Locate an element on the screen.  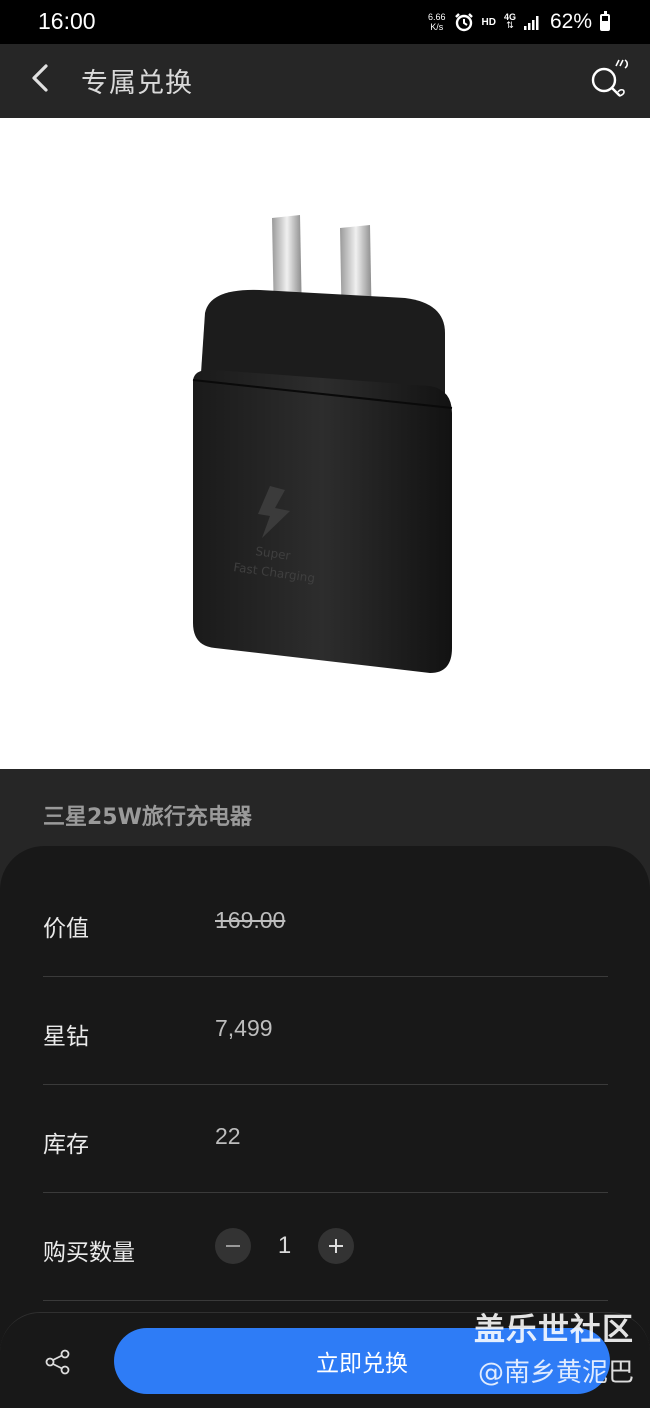
quantity-value: 1 is located at coordinates (284, 1245).